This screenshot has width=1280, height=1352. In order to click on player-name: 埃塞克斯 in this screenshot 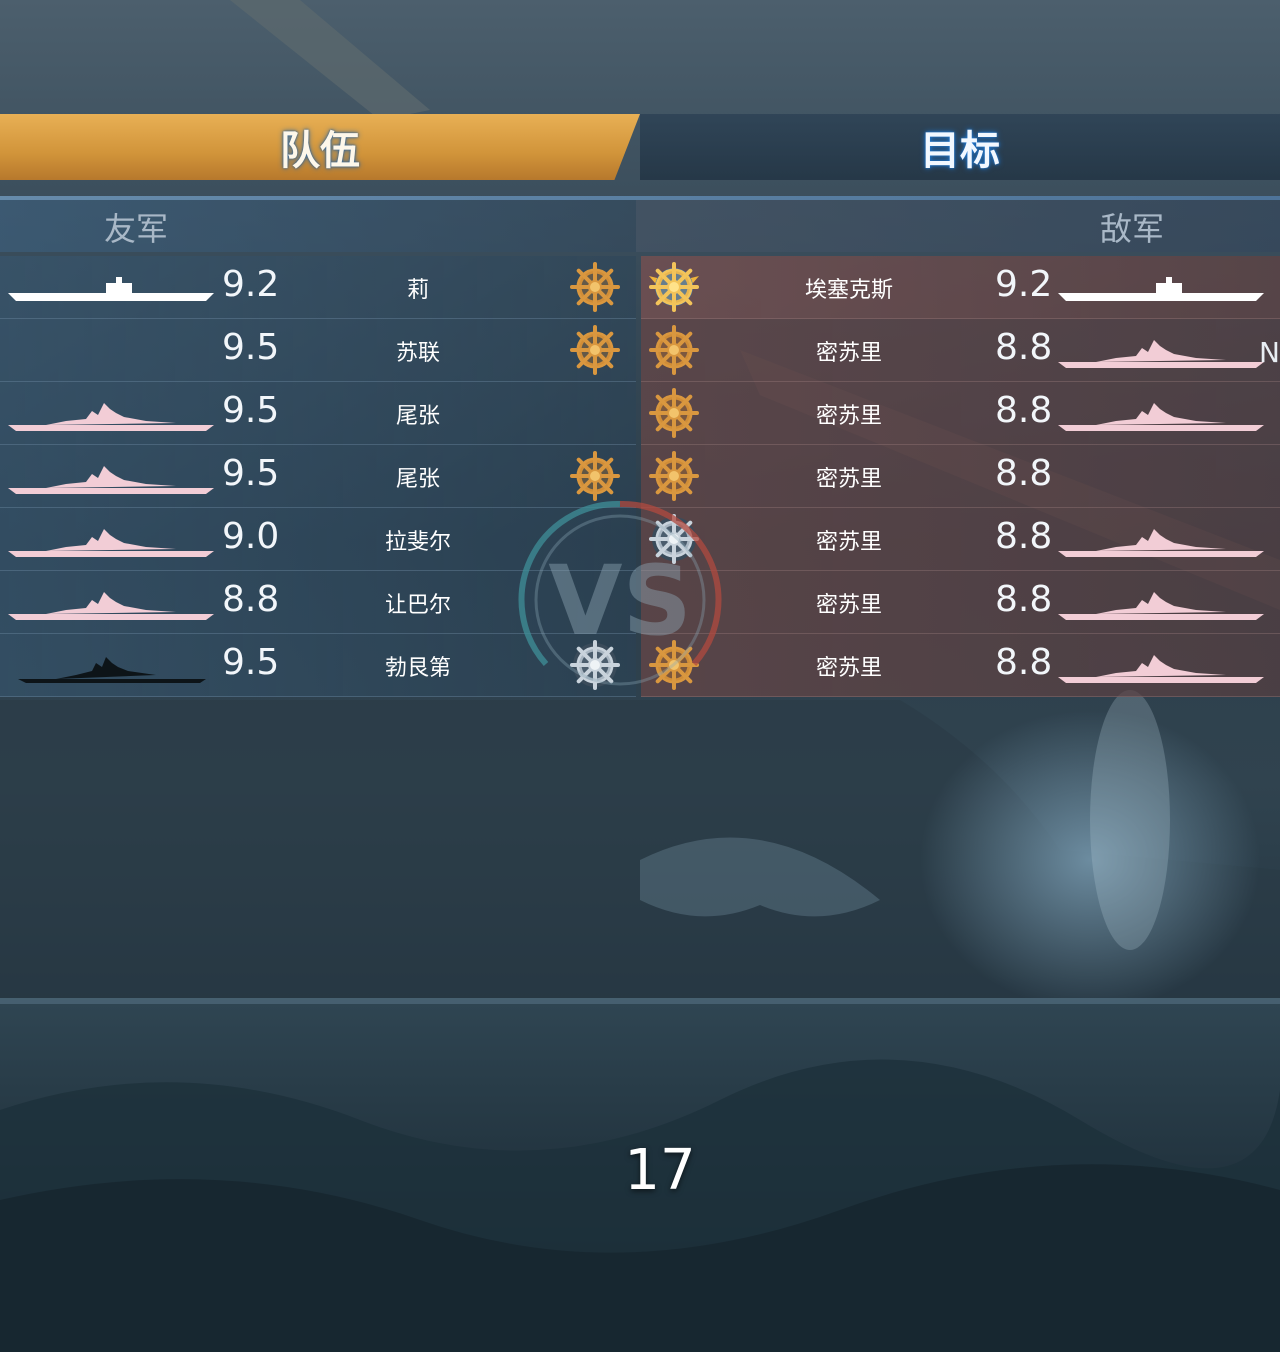, I will do `click(848, 290)`.